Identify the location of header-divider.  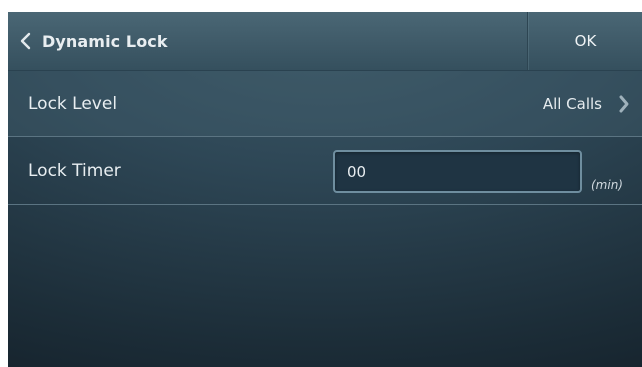
(527, 41).